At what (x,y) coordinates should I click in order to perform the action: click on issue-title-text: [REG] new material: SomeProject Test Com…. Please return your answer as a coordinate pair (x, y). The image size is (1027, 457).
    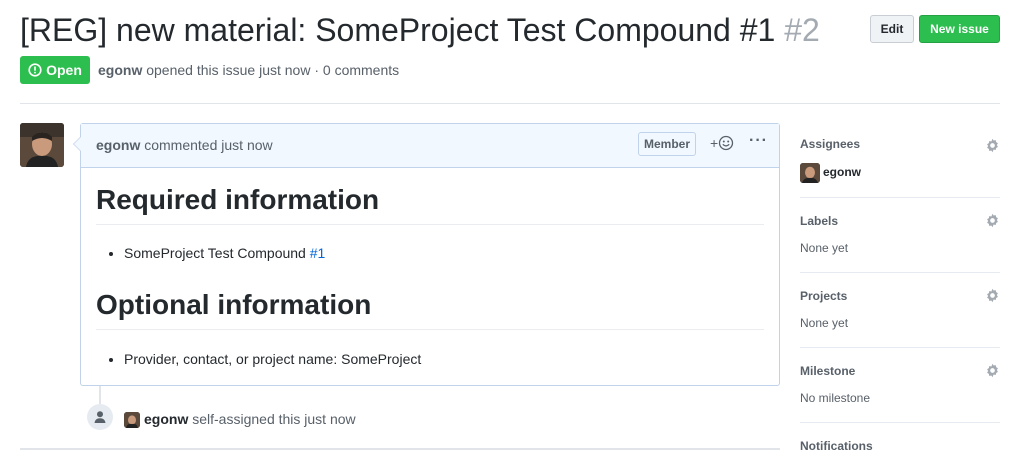
    Looking at the image, I should click on (398, 30).